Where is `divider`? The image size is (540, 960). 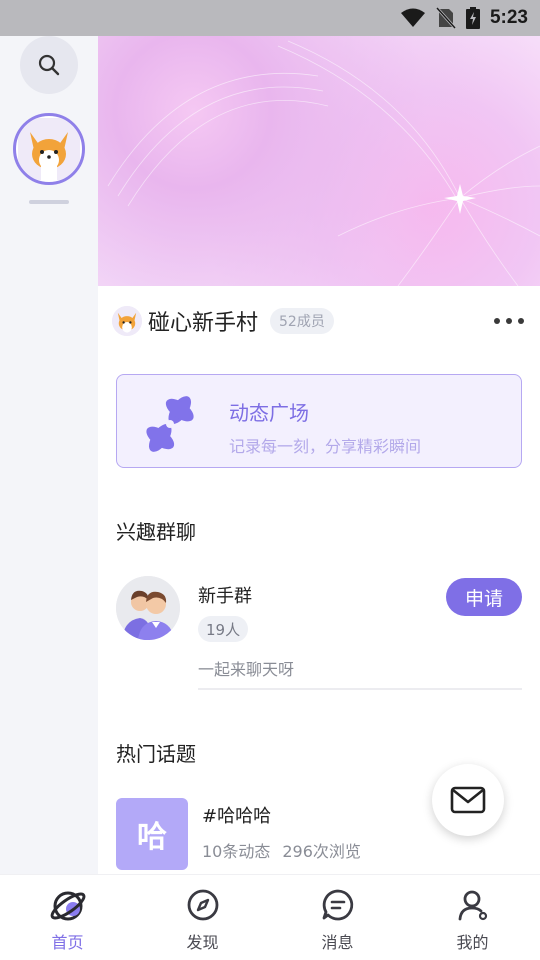
divider is located at coordinates (360, 689).